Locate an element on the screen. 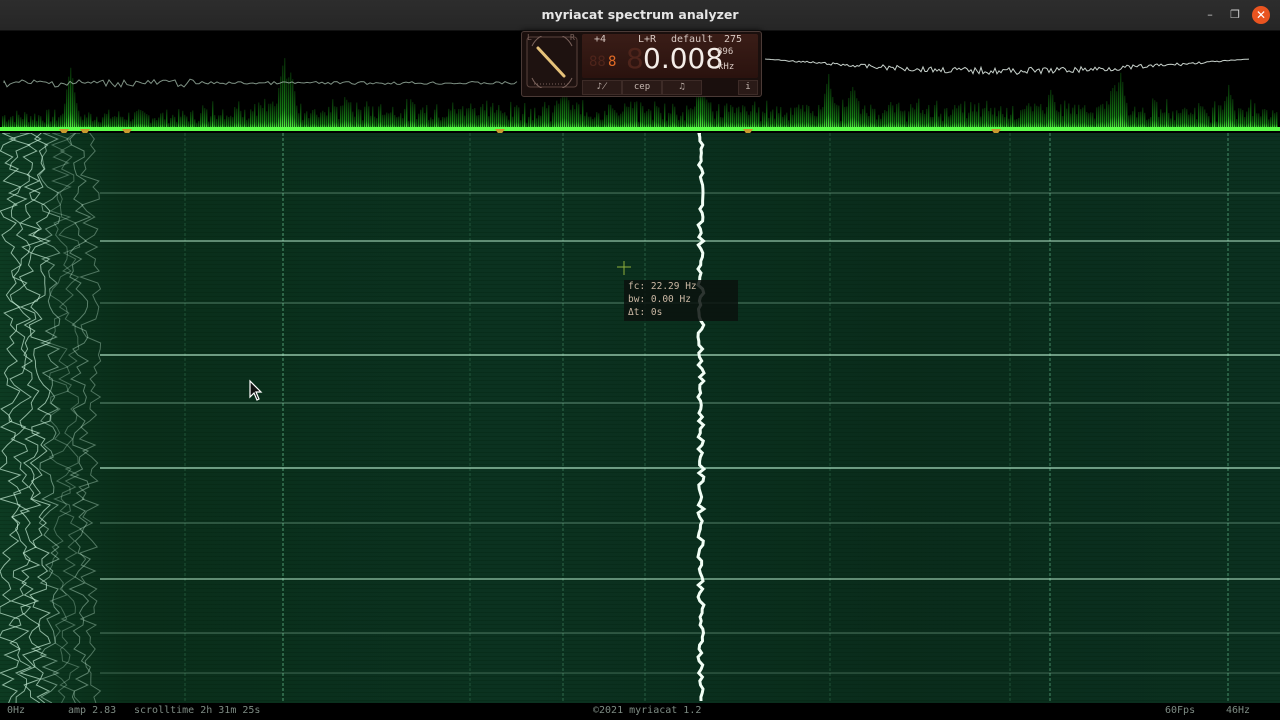 Image resolution: width=1280 pixels, height=720 pixels. cursor-readout: fc: 22.29 Hz bw: 0.00 Hz Δt: 0s is located at coordinates (681, 300).